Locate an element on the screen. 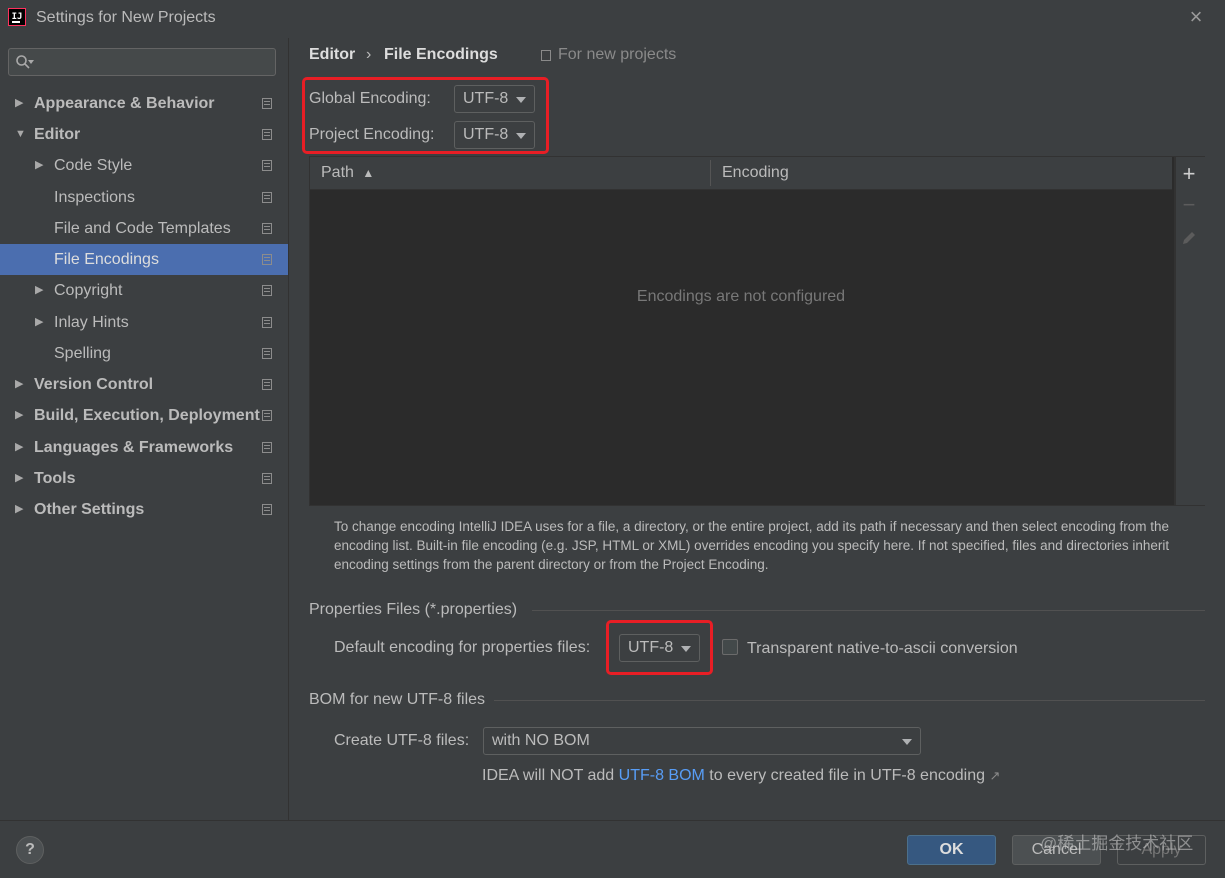 This screenshot has height=878, width=1225. properties-encoding-value: UTF-8 is located at coordinates (651, 647).